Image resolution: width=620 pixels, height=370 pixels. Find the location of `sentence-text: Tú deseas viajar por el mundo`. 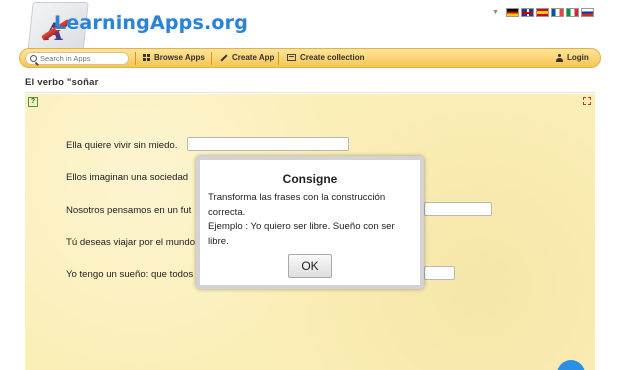

sentence-text: Tú deseas viajar por el mundo is located at coordinates (131, 242).